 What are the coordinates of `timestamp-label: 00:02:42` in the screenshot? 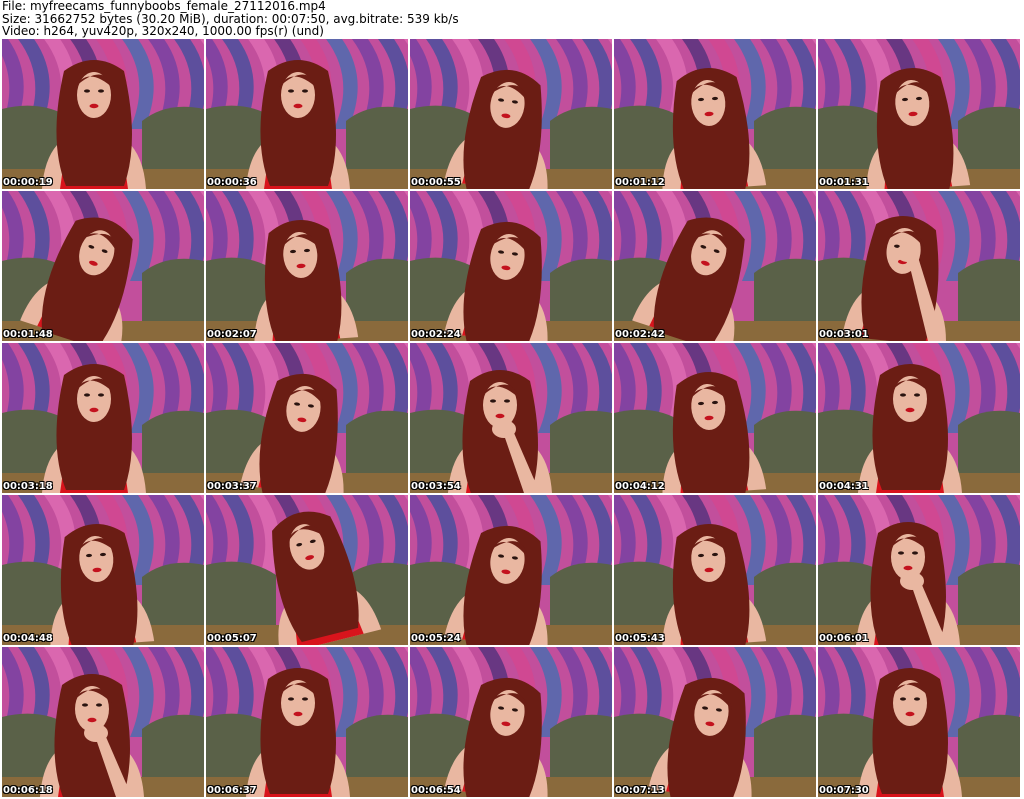 It's located at (640, 334).